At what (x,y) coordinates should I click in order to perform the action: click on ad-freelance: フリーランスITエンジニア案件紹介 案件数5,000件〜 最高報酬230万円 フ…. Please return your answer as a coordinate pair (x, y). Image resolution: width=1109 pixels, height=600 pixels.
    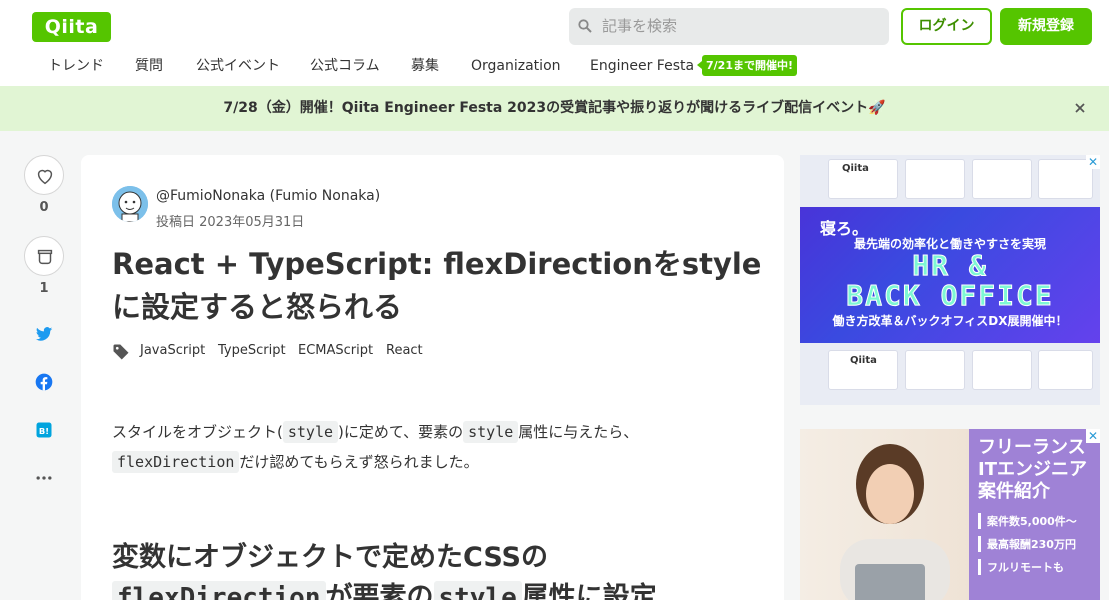
    Looking at the image, I should click on (950, 514).